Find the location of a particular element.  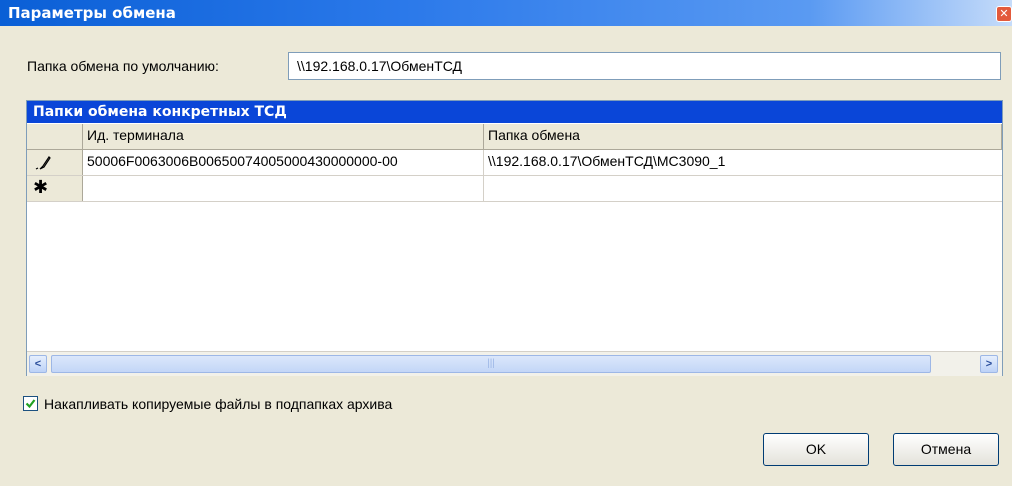

new-row-asterisk-icon: ✱ is located at coordinates (41, 187).